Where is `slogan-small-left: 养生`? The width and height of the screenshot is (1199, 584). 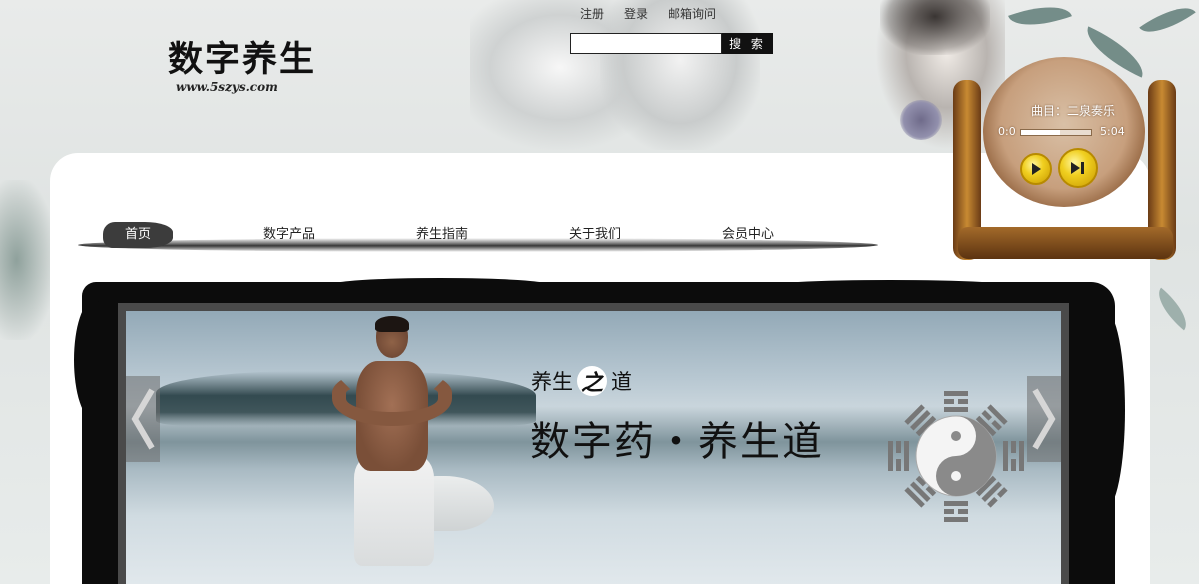 slogan-small-left: 养生 is located at coordinates (552, 382).